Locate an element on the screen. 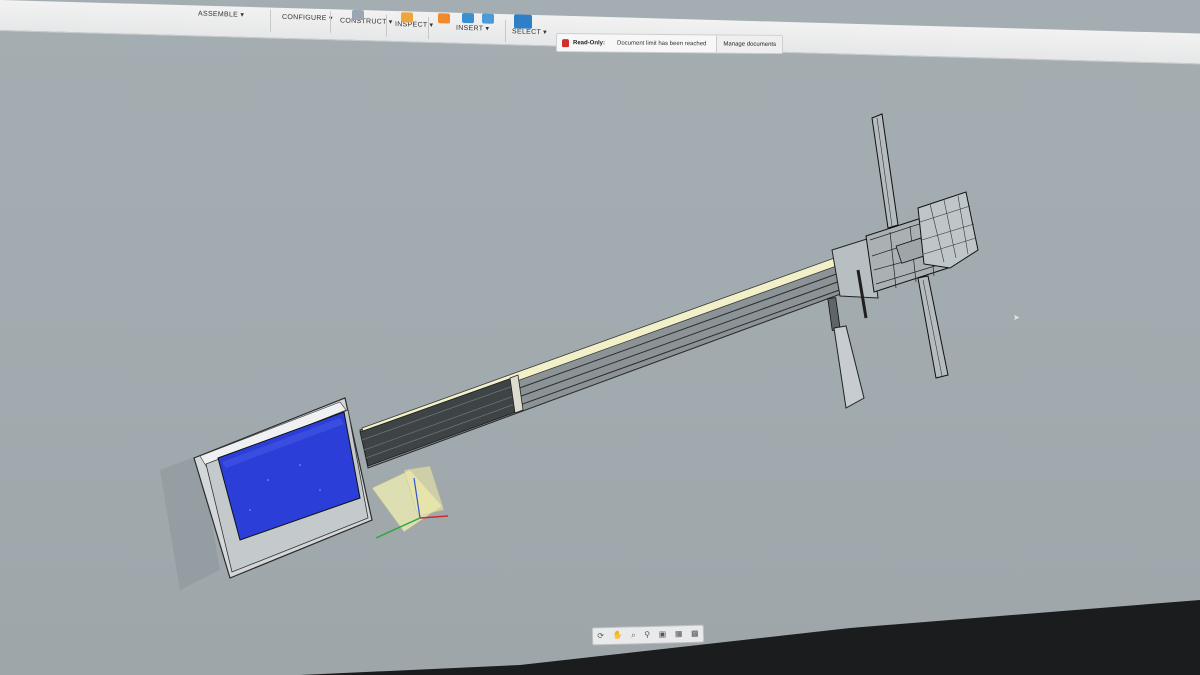 The width and height of the screenshot is (1200, 675). instrument-foot is located at coordinates (846, 353).